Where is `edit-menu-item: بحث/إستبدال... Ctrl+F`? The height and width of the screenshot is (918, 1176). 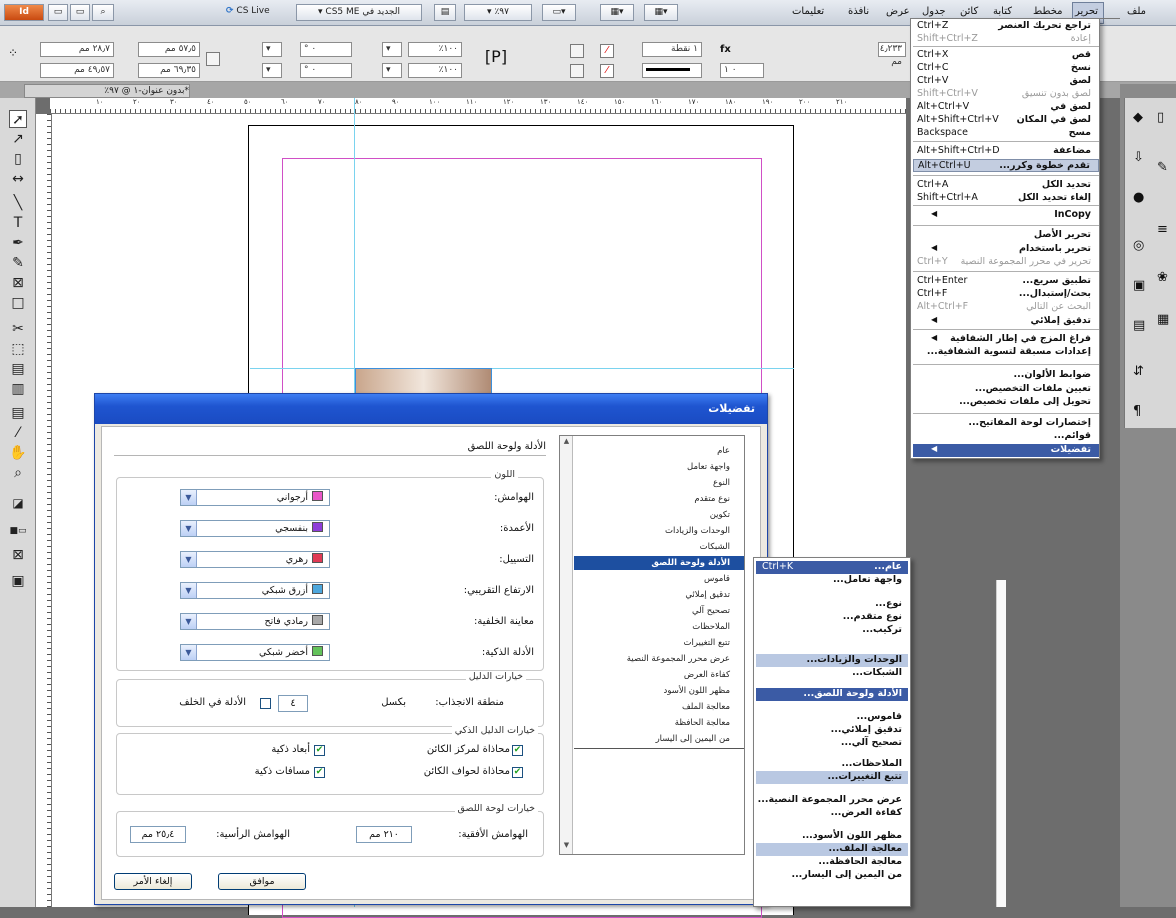 edit-menu-item: بحث/إستبدال... Ctrl+F is located at coordinates (1006, 294).